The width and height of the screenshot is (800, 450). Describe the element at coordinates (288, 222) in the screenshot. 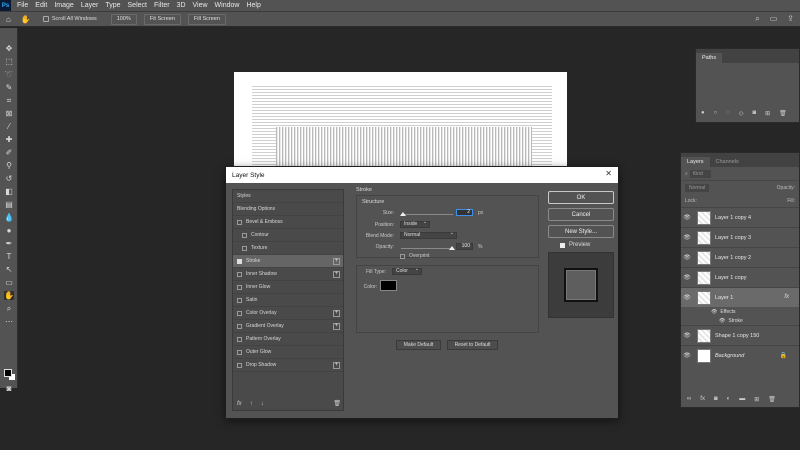

I see `bevel-emboss-item: Bevel & Emboss` at that location.